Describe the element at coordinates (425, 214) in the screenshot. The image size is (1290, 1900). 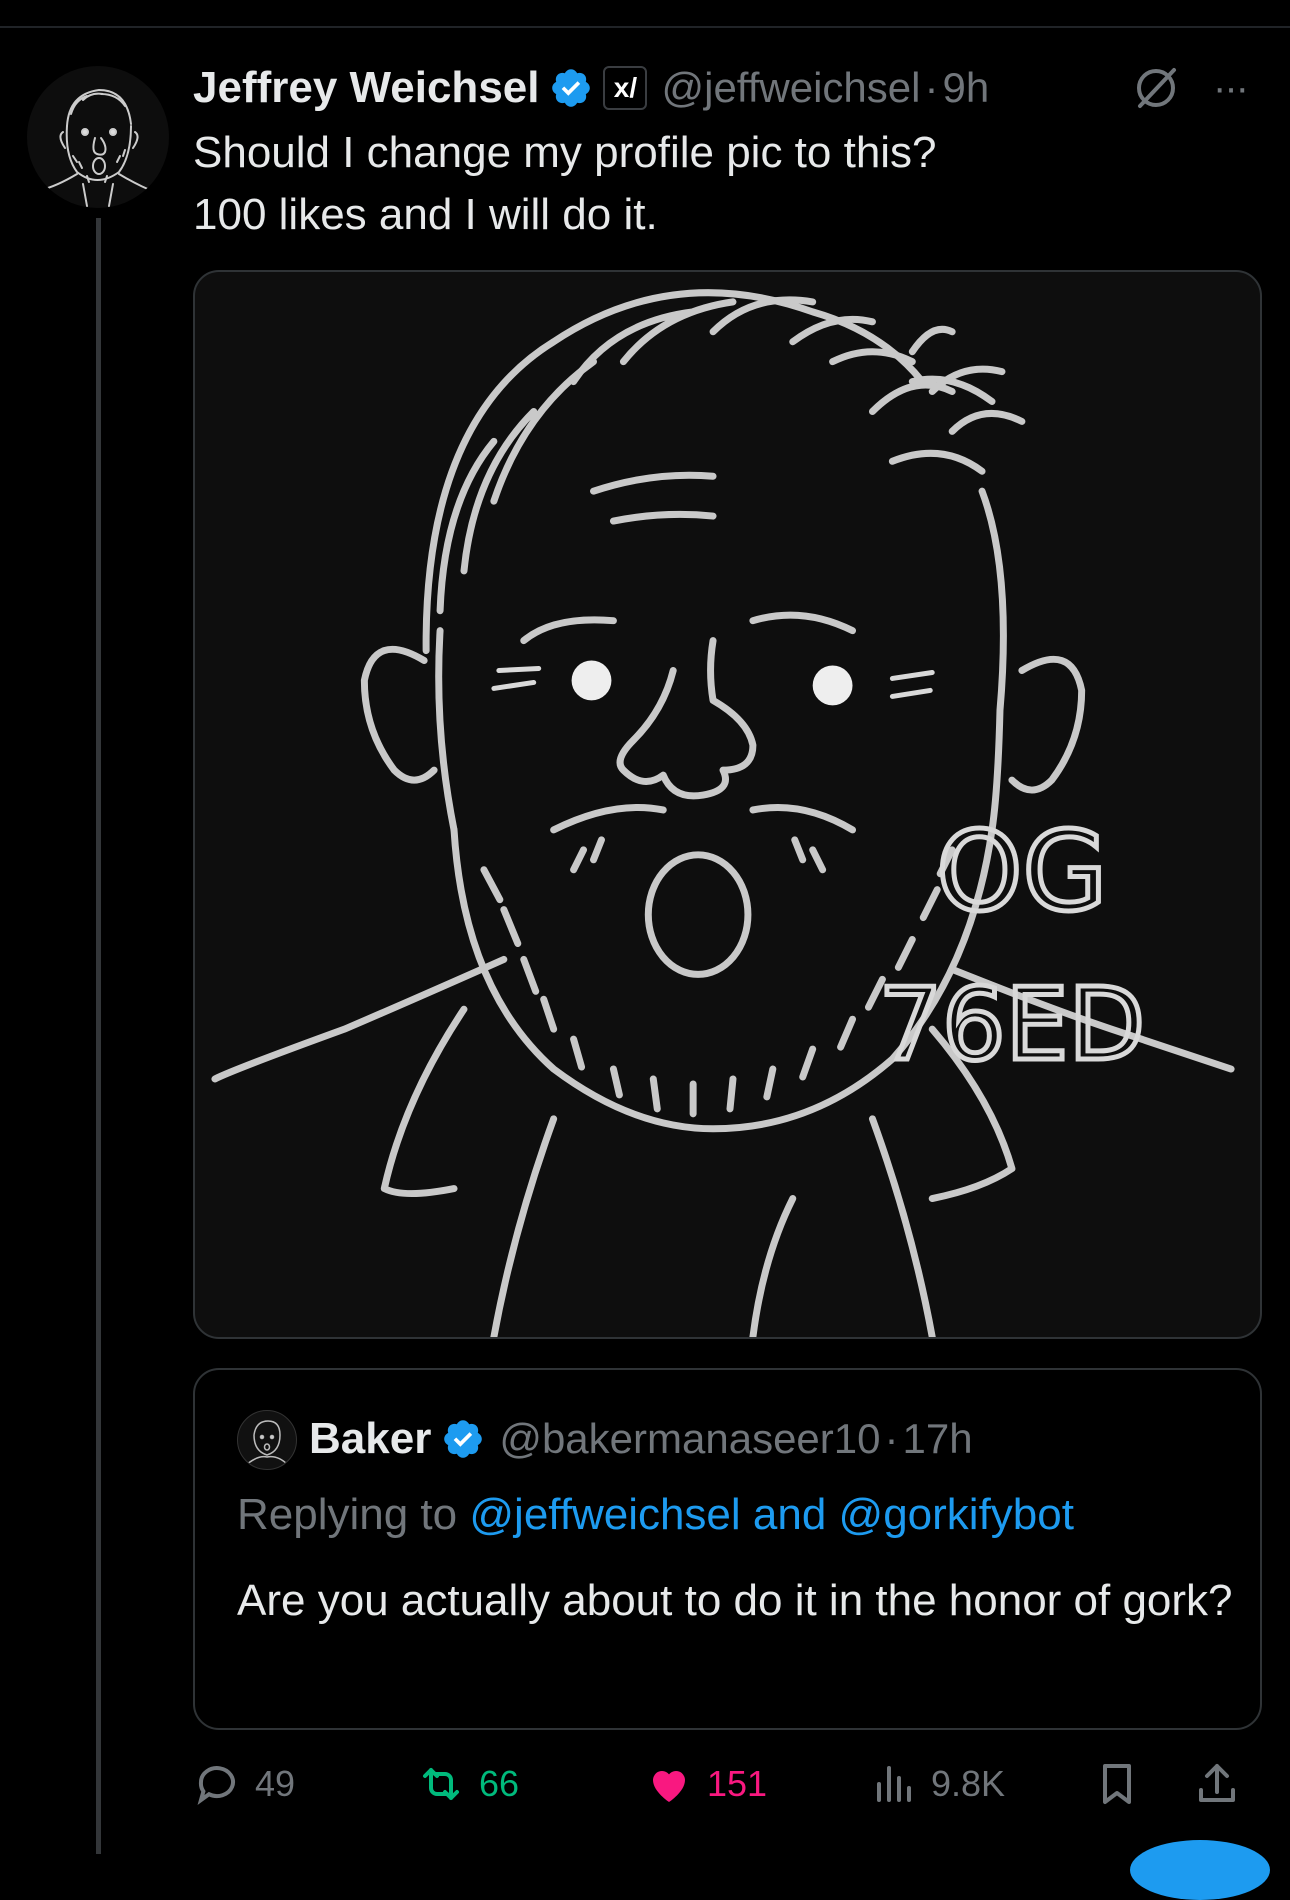
I see `tweet-text-line-2: 100 likes and I will do it.` at that location.